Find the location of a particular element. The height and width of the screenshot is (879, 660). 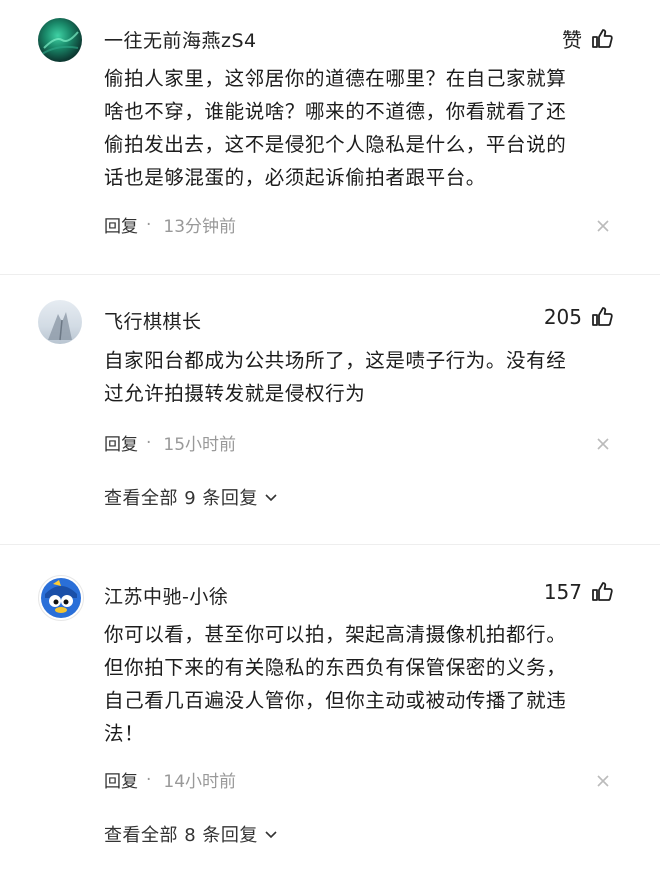

comment-line: 啥也不穿，谁能说啥？哪来的不道德，你看就看了还 is located at coordinates (335, 111).